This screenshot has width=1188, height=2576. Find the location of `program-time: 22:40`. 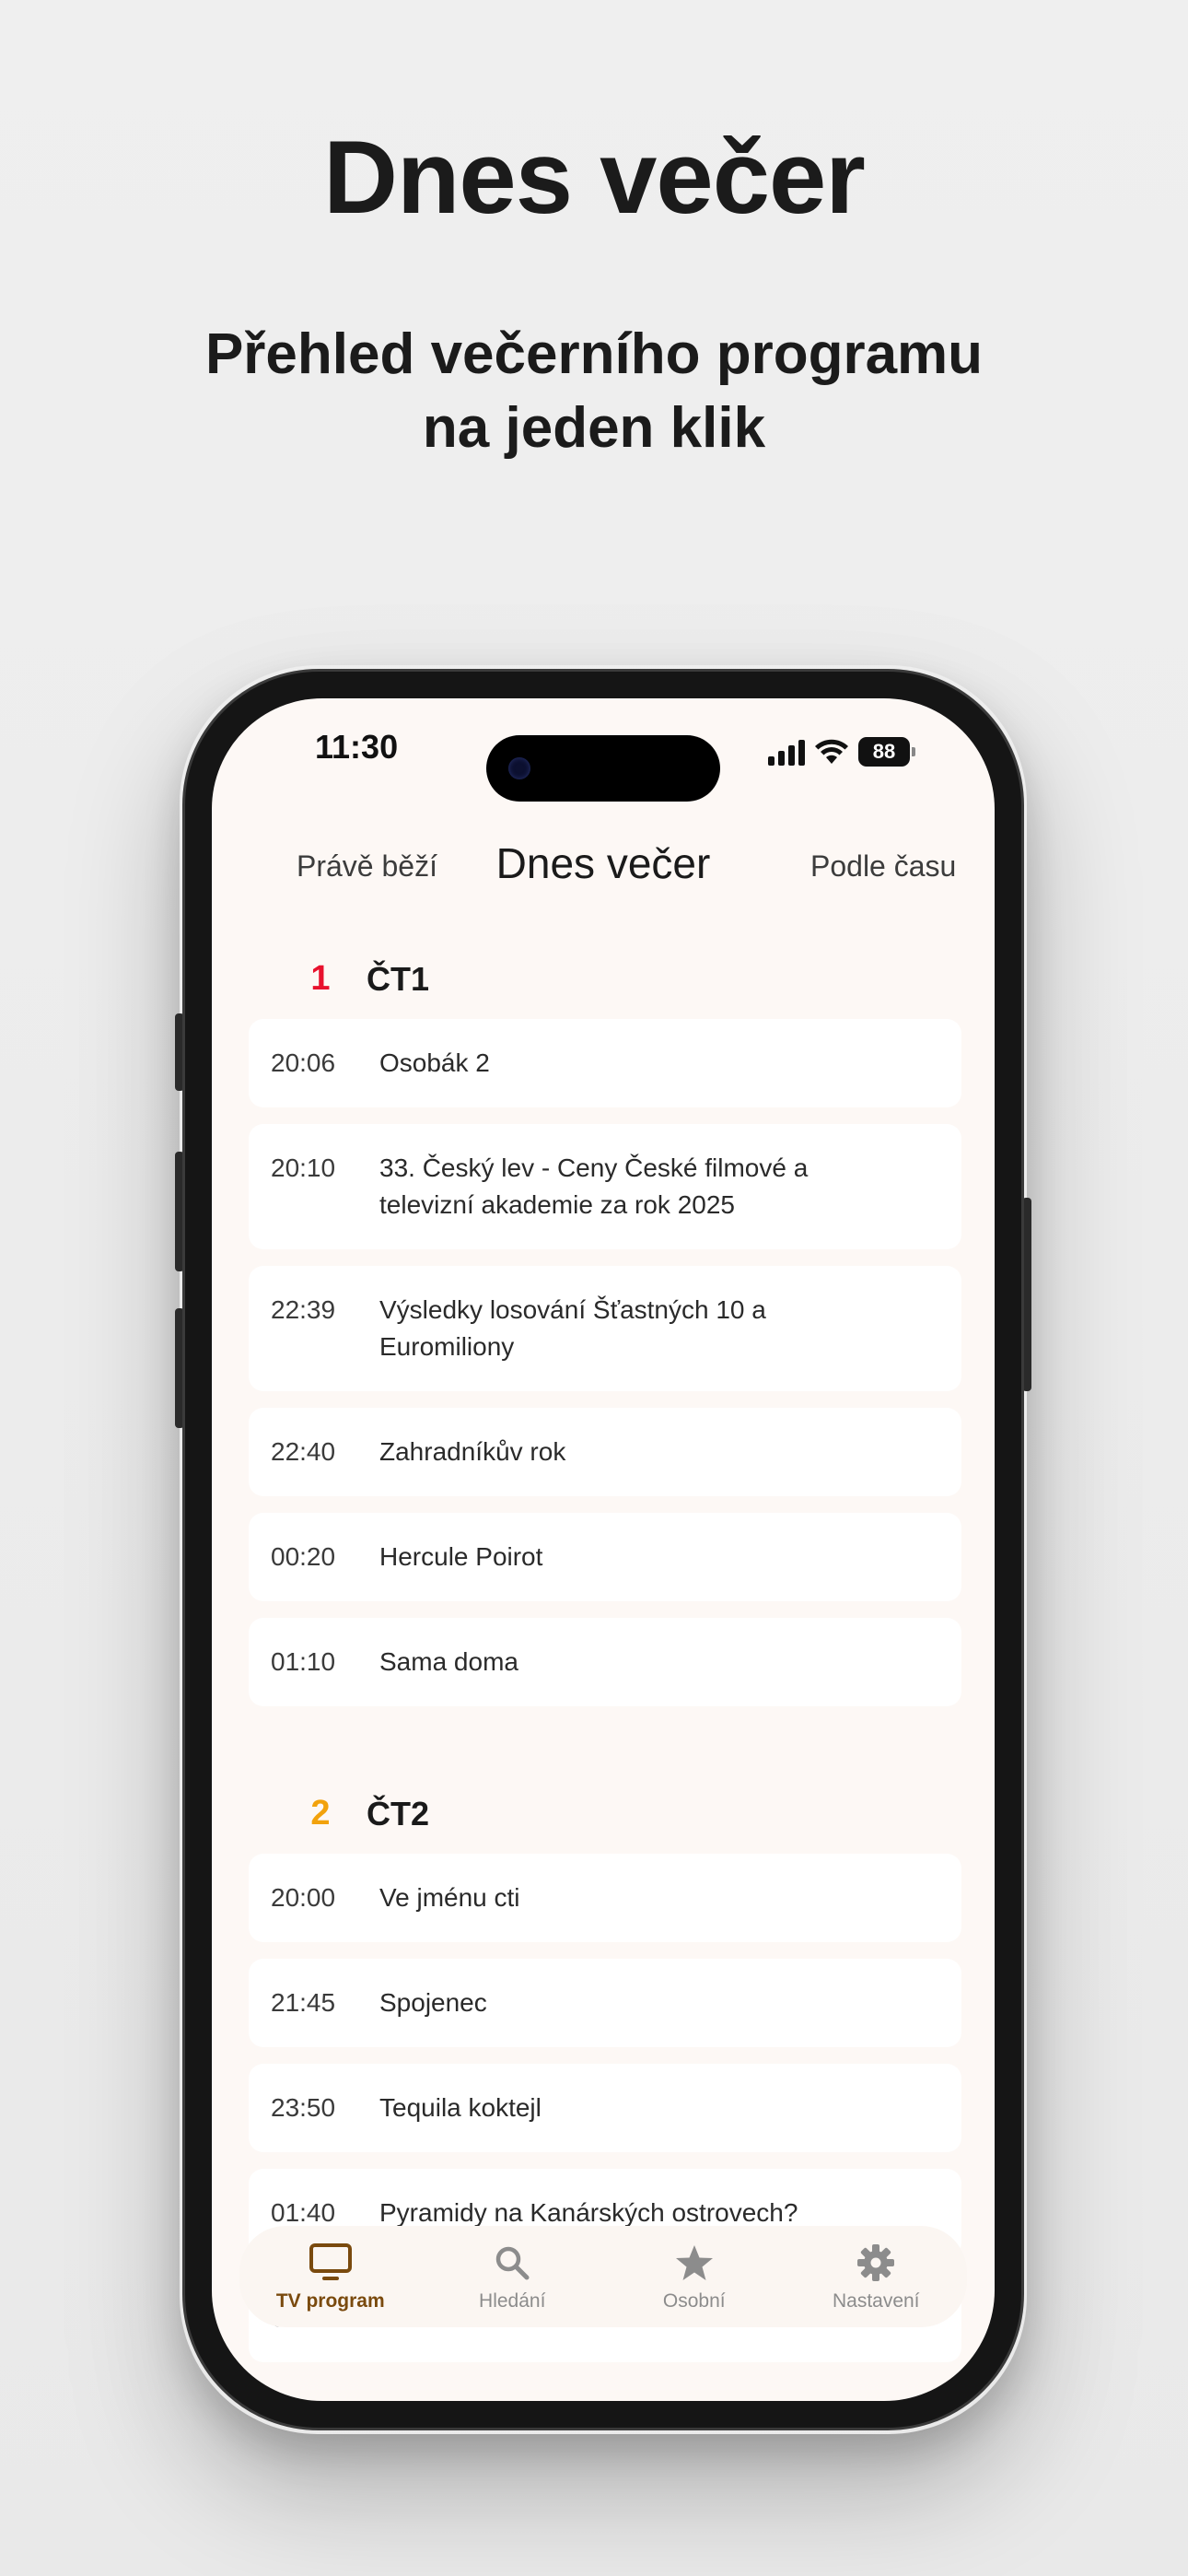

program-time: 22:40 is located at coordinates (303, 1451).